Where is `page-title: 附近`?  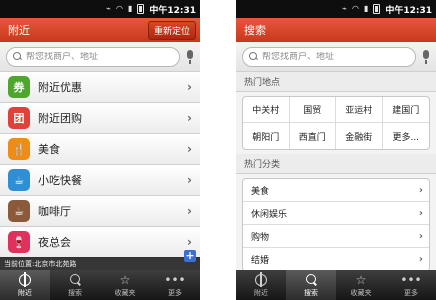
page-title: 附近 is located at coordinates (19, 30).